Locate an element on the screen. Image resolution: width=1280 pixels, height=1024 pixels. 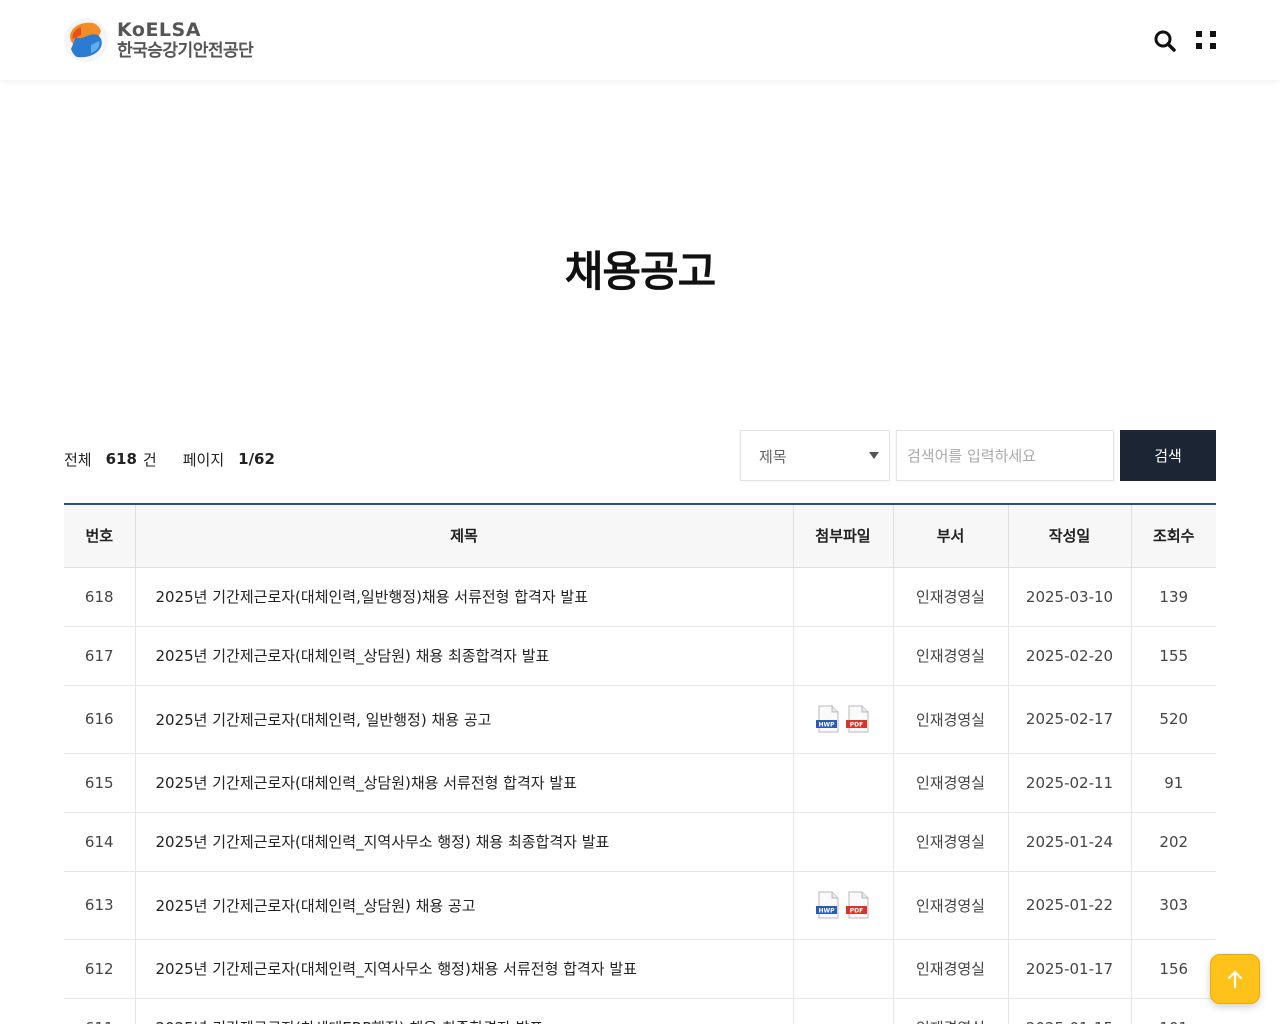
row-title-link: 2025년 기간제근로자(대체인력_지역사무소 행정) 채용 최종합격자 발표 is located at coordinates (383, 842).